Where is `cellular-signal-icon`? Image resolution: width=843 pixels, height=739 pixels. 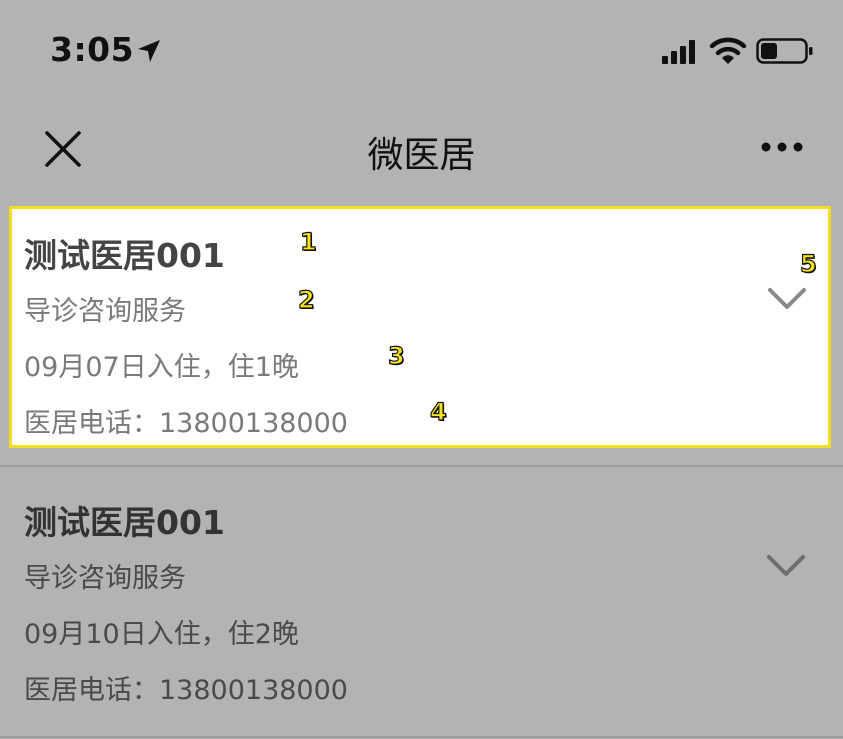 cellular-signal-icon is located at coordinates (678, 52).